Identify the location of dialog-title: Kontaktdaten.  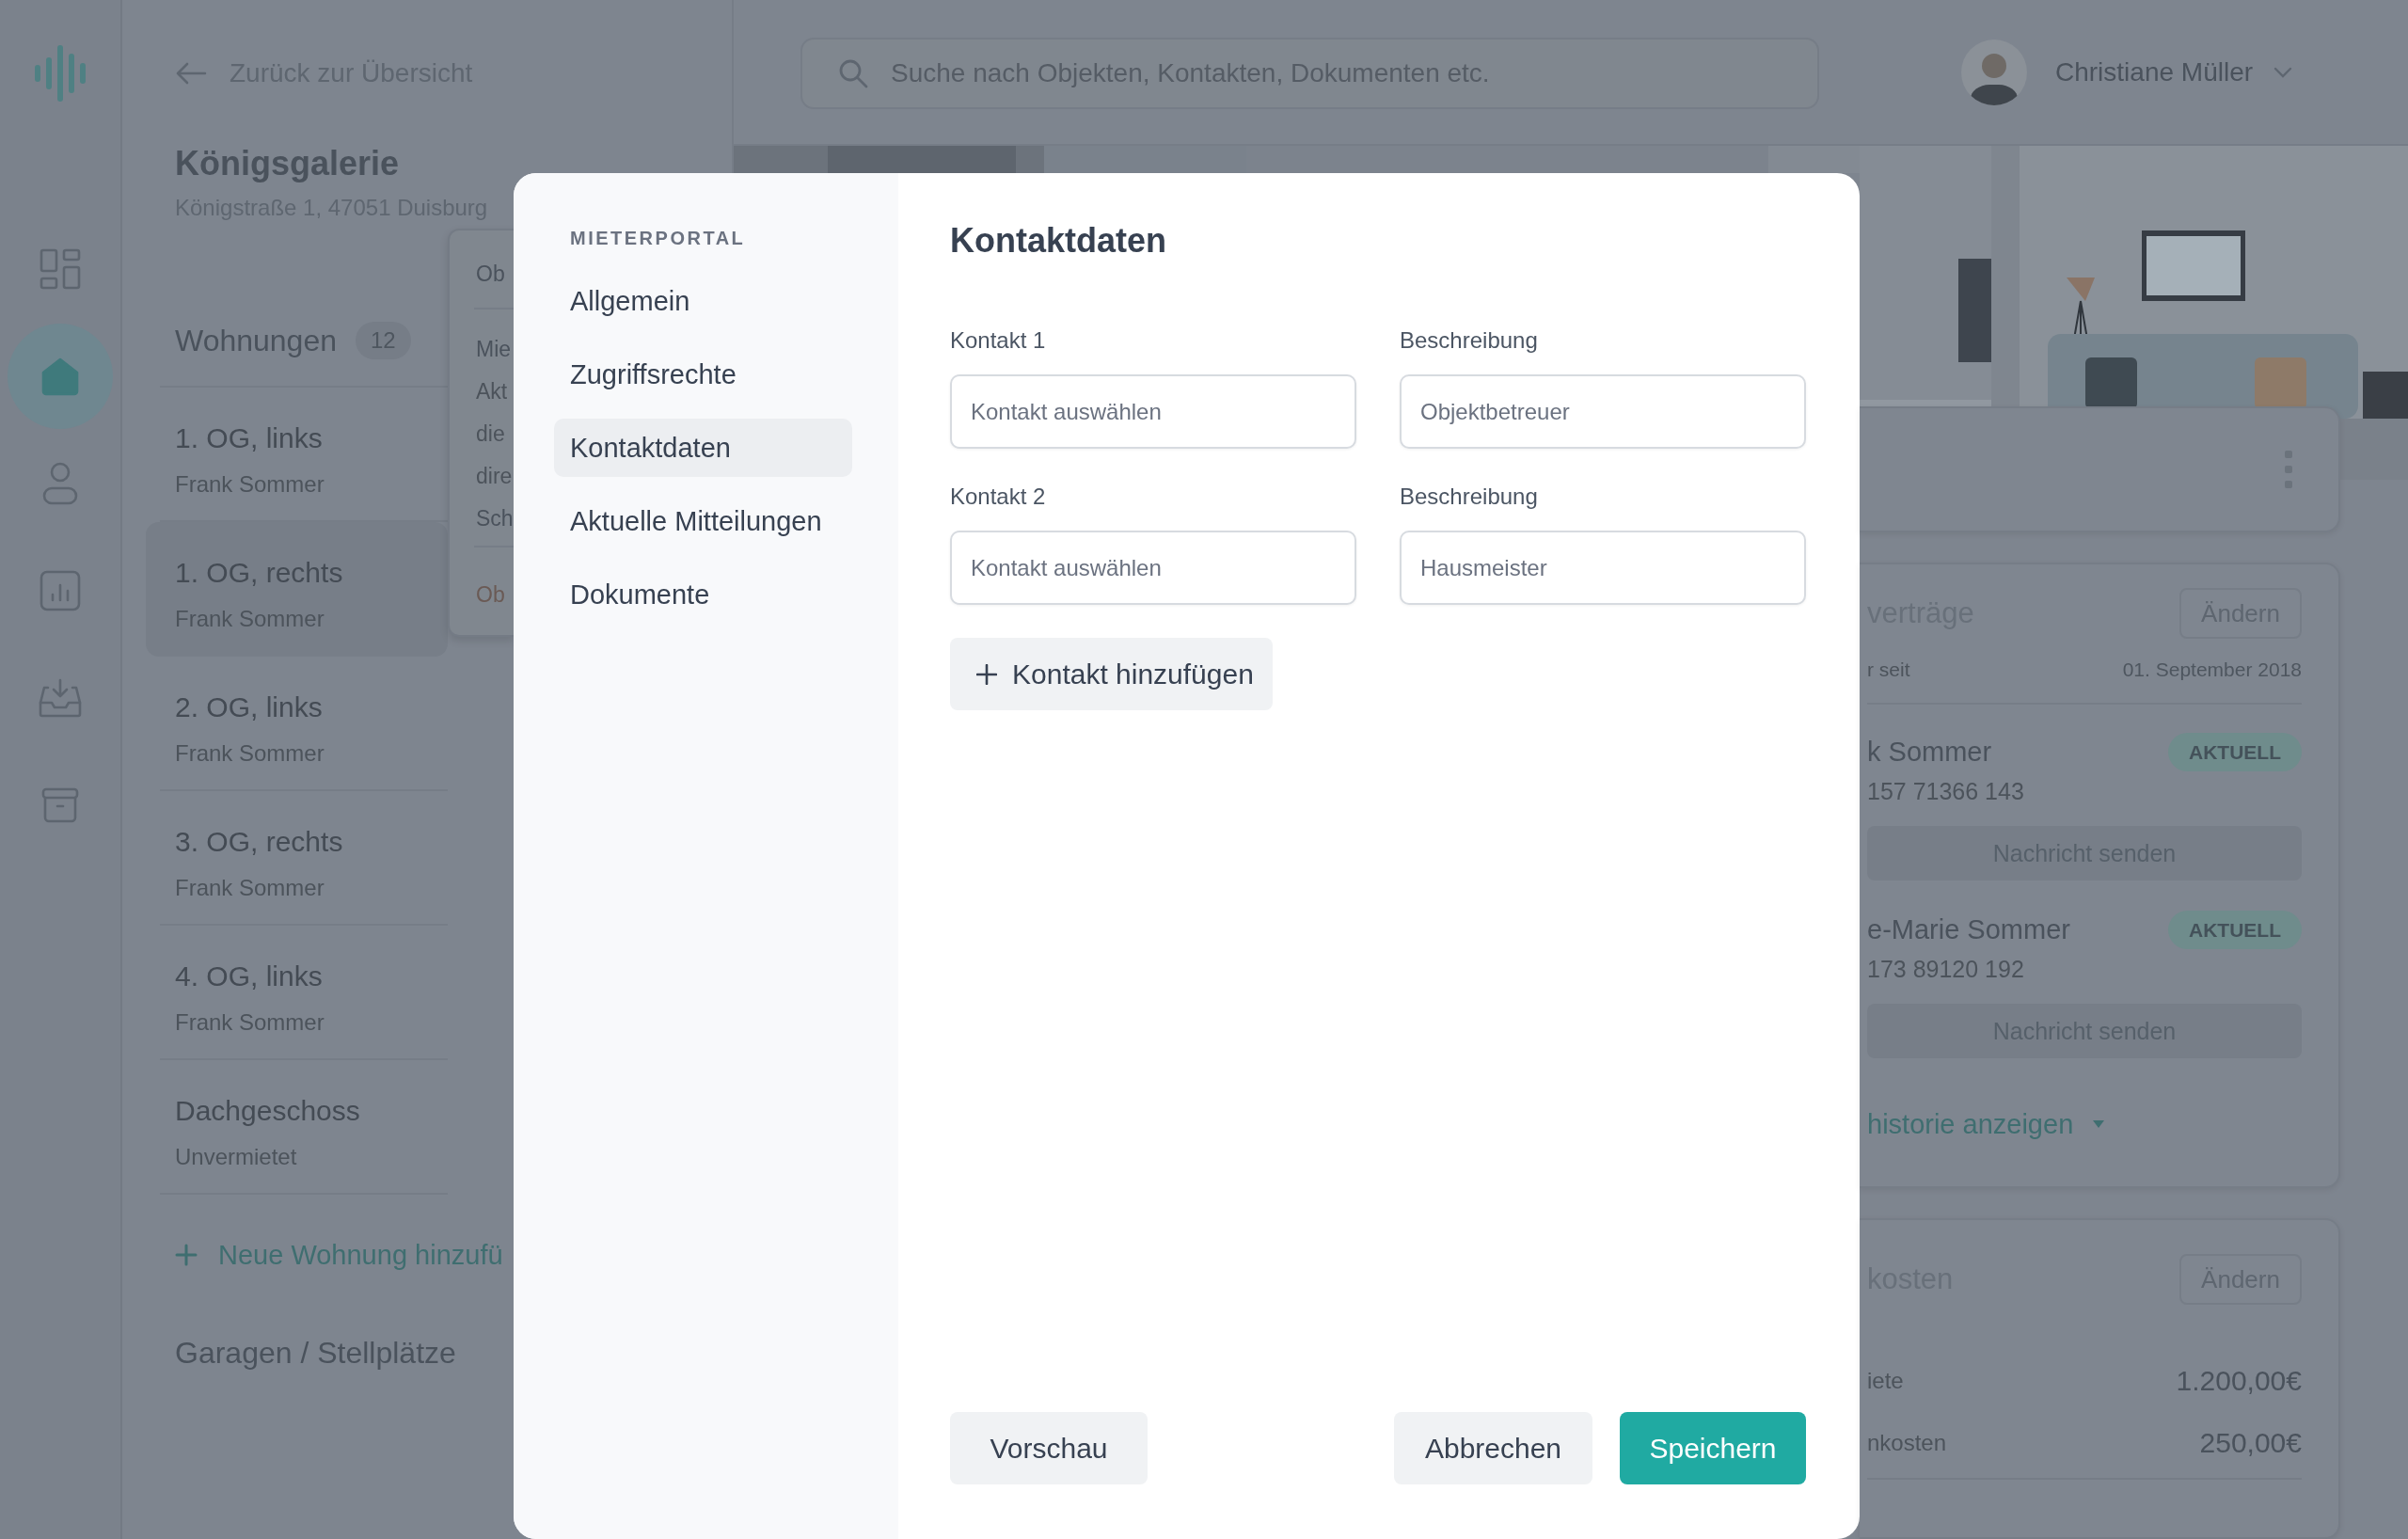
(1059, 241).